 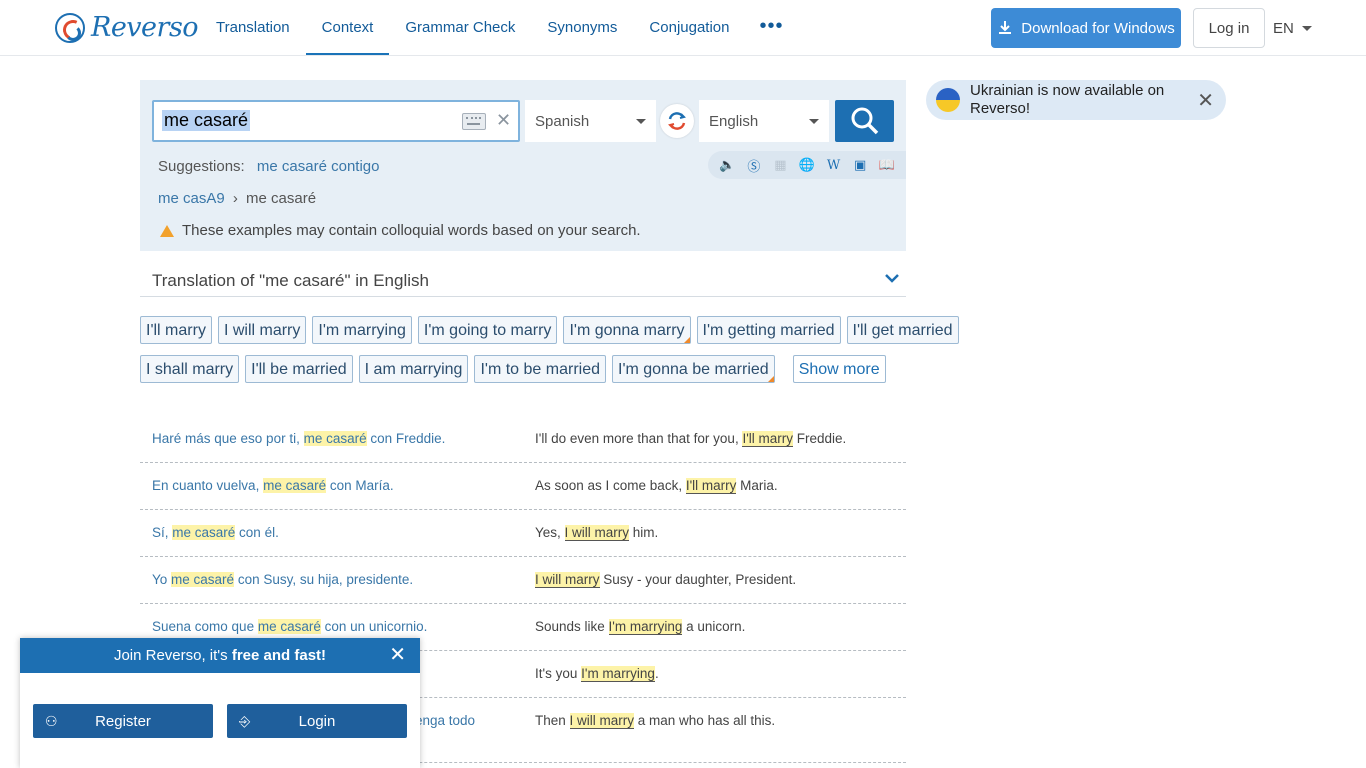 I want to click on download-label: Download for Windows, so click(x=1098, y=28).